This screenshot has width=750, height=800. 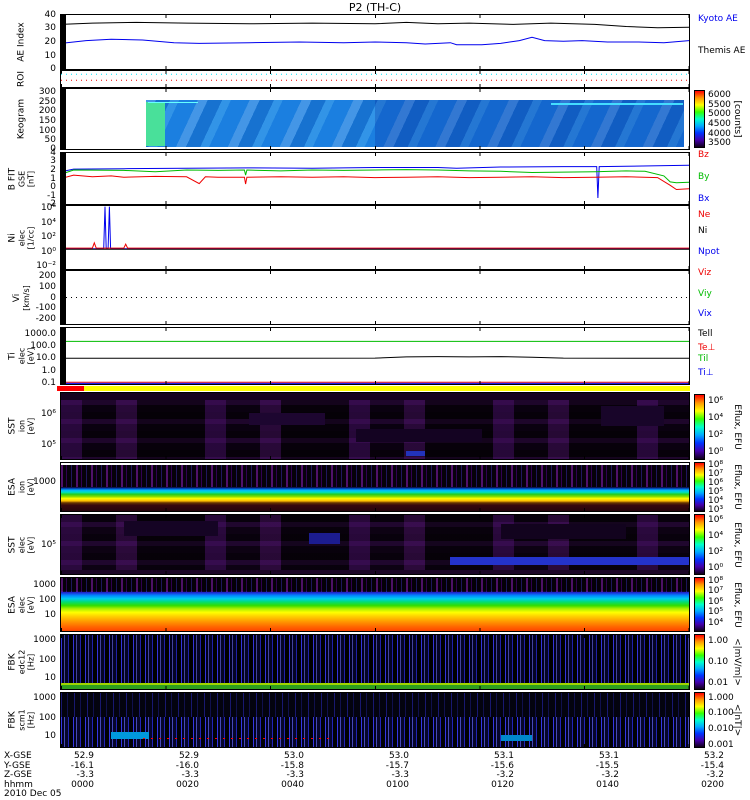 What do you see at coordinates (712, 765) in the screenshot?
I see `footer-value: -15.4` at bounding box center [712, 765].